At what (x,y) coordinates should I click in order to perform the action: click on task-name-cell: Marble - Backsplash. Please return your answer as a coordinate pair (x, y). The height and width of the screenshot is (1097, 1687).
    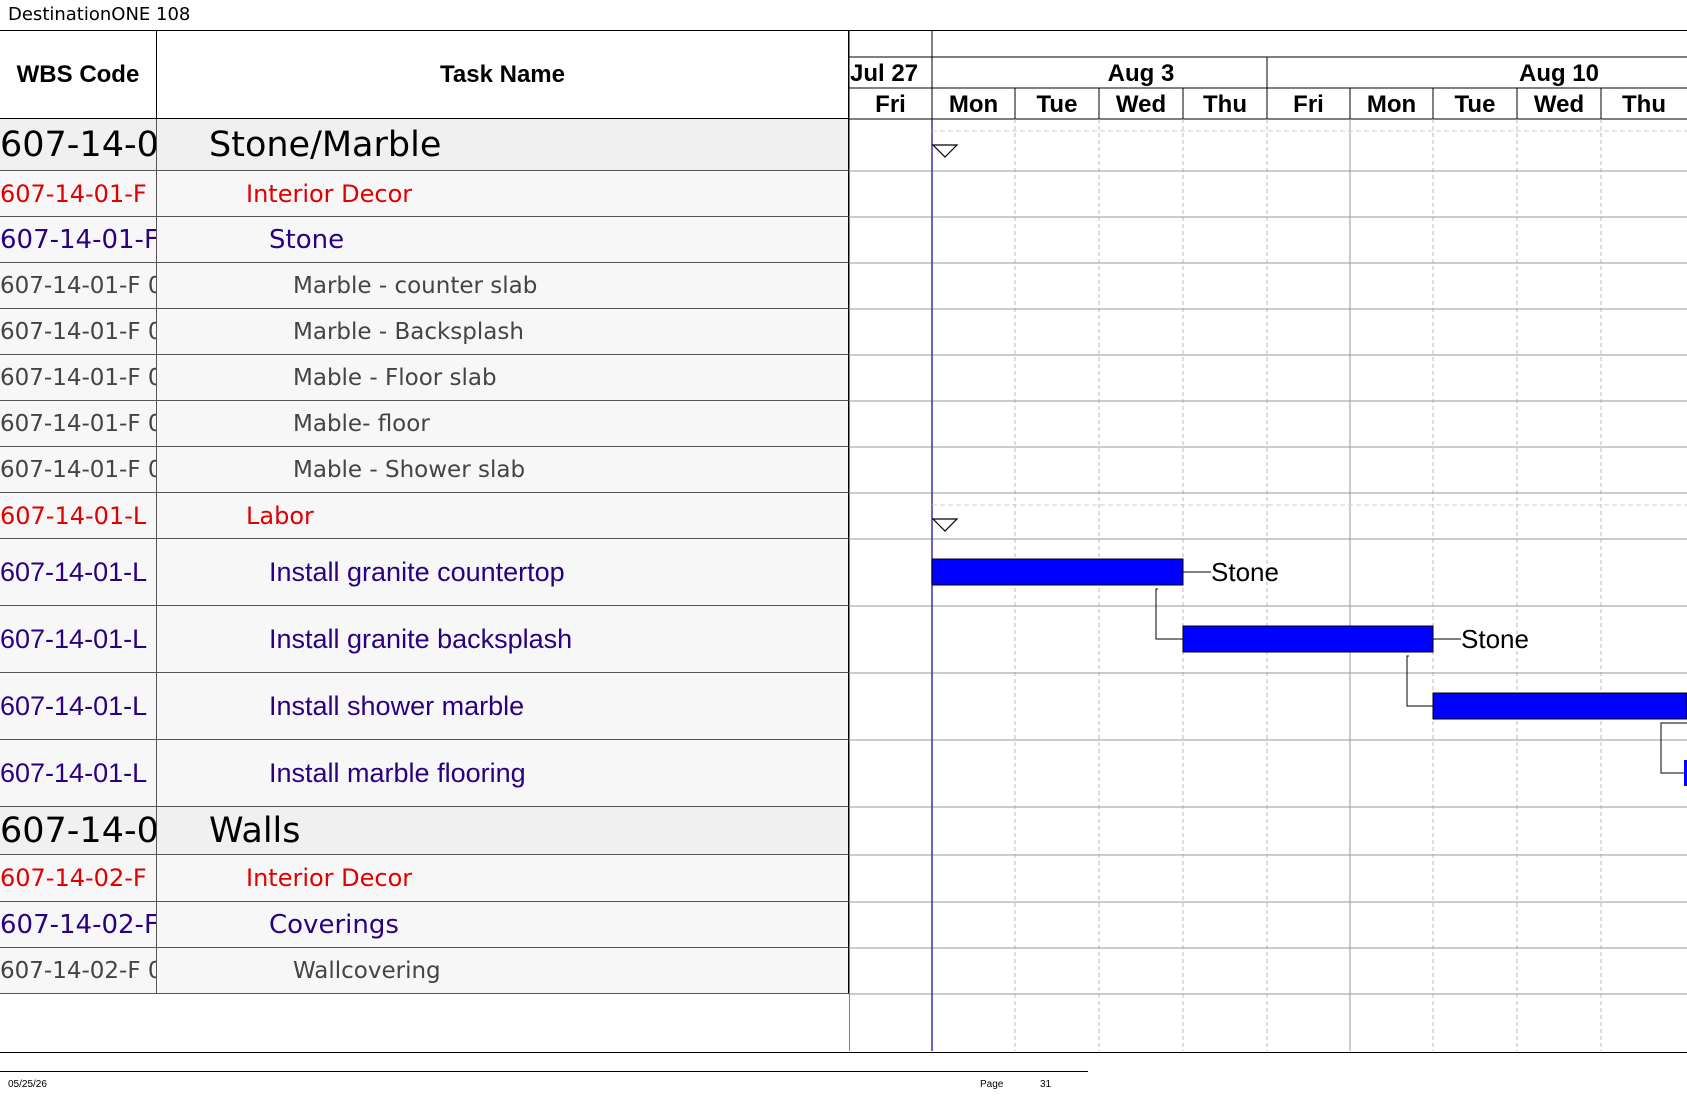
    Looking at the image, I should click on (408, 331).